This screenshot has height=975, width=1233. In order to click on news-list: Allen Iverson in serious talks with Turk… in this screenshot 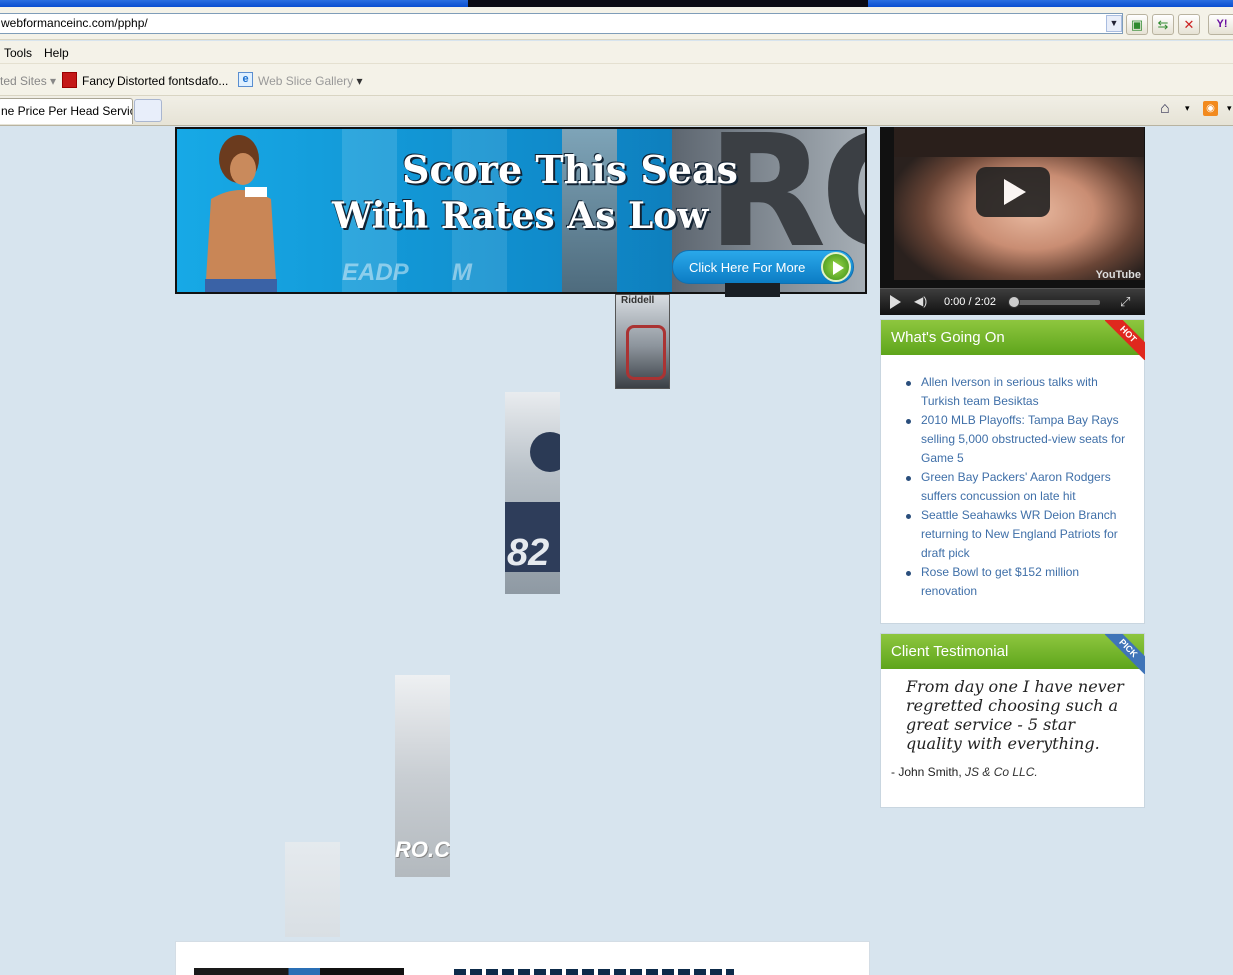, I will do `click(1012, 478)`.